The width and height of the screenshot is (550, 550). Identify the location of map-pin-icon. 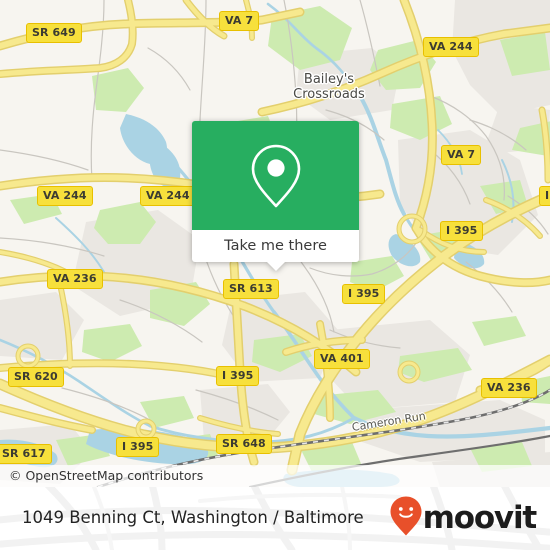
(276, 176).